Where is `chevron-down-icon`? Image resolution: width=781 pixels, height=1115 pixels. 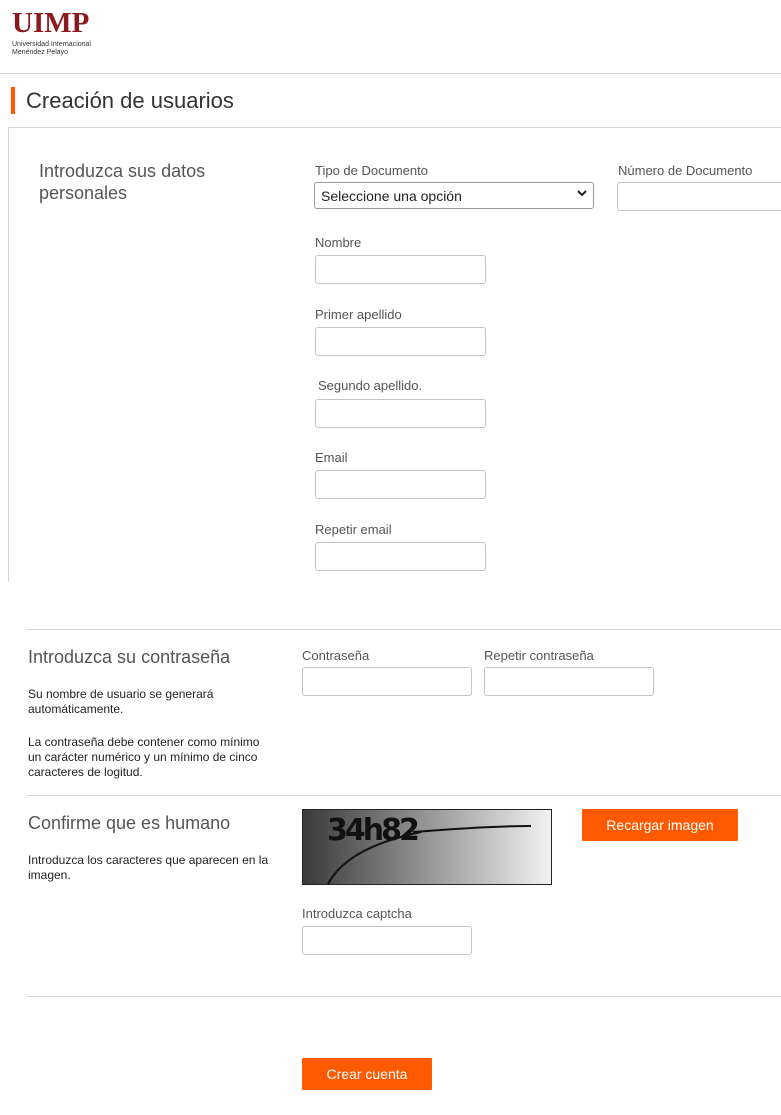 chevron-down-icon is located at coordinates (582, 195).